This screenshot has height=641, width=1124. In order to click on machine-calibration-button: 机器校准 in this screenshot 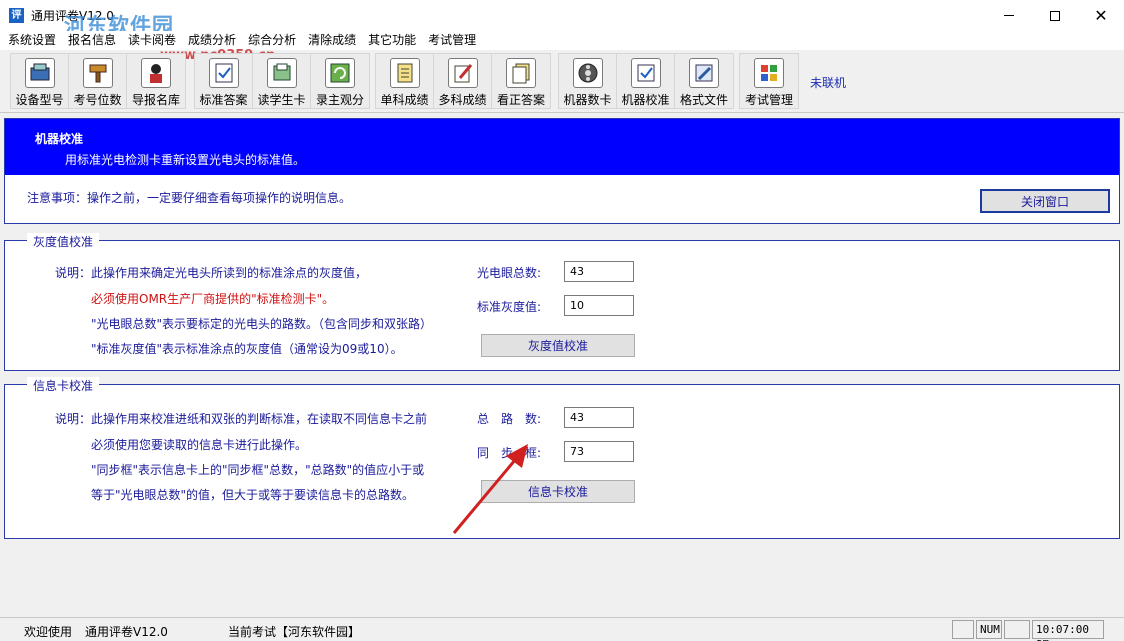, I will do `click(646, 81)`.